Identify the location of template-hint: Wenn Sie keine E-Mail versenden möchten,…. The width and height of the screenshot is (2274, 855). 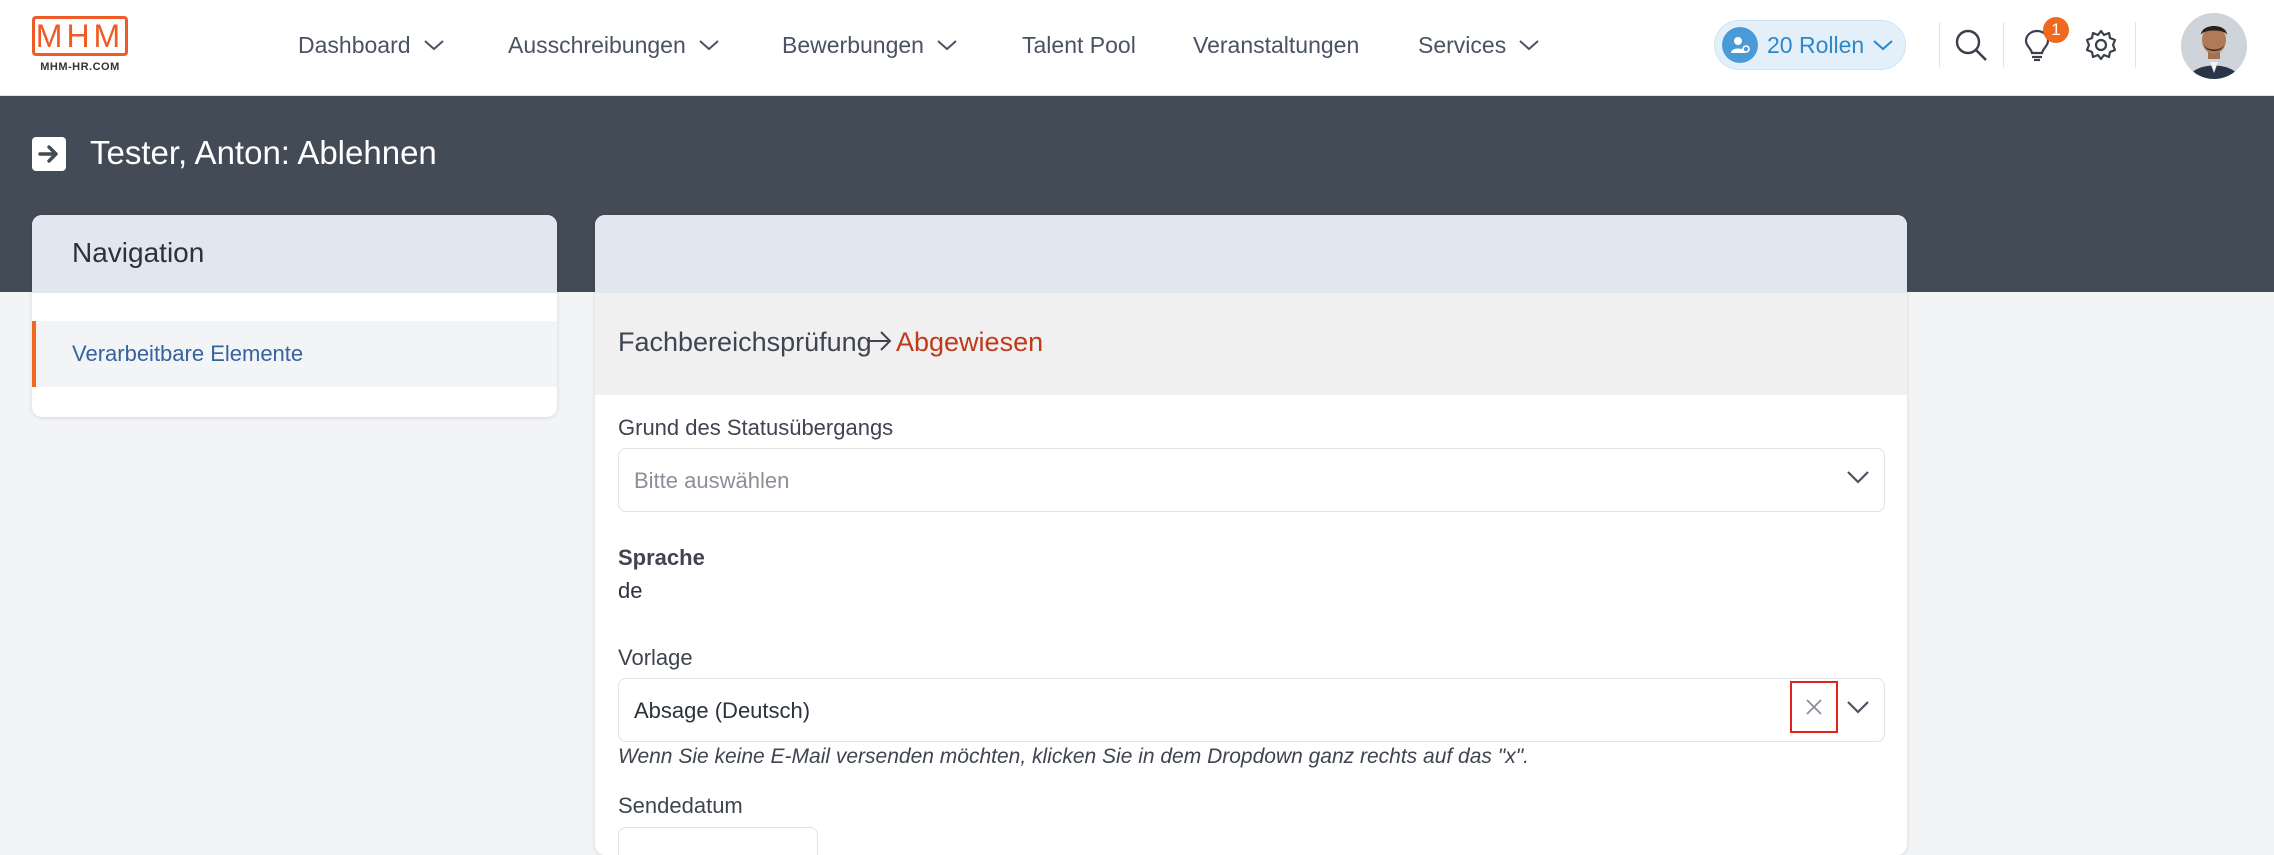
(1073, 756).